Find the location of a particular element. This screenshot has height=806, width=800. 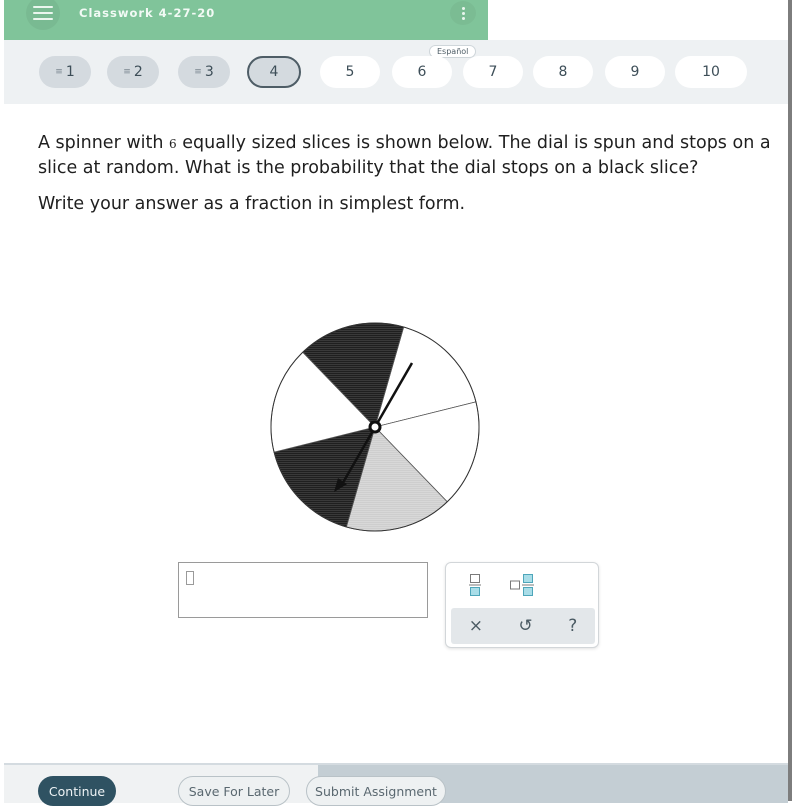

spinner-figure is located at coordinates (375, 427).